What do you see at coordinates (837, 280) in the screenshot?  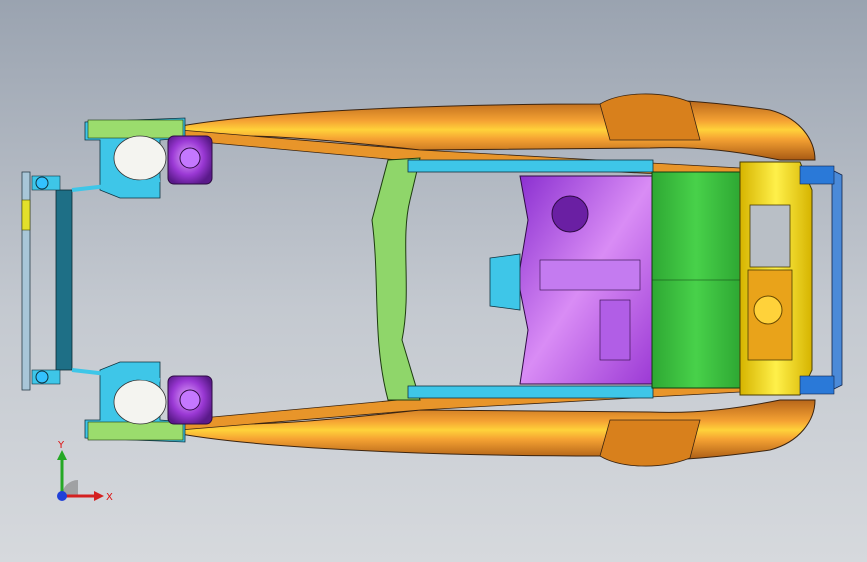 I see `rear-bumper-beam` at bounding box center [837, 280].